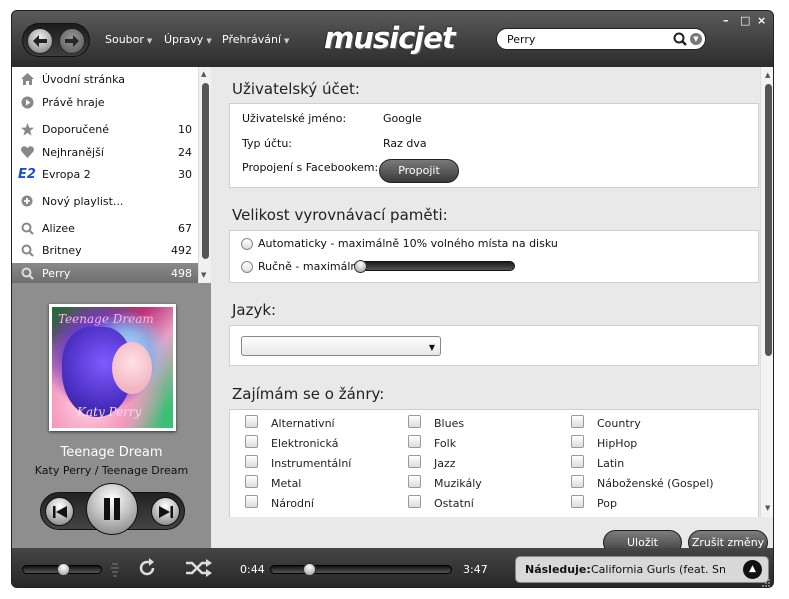 This screenshot has height=599, width=789. I want to click on volume-slider-handle, so click(63, 569).